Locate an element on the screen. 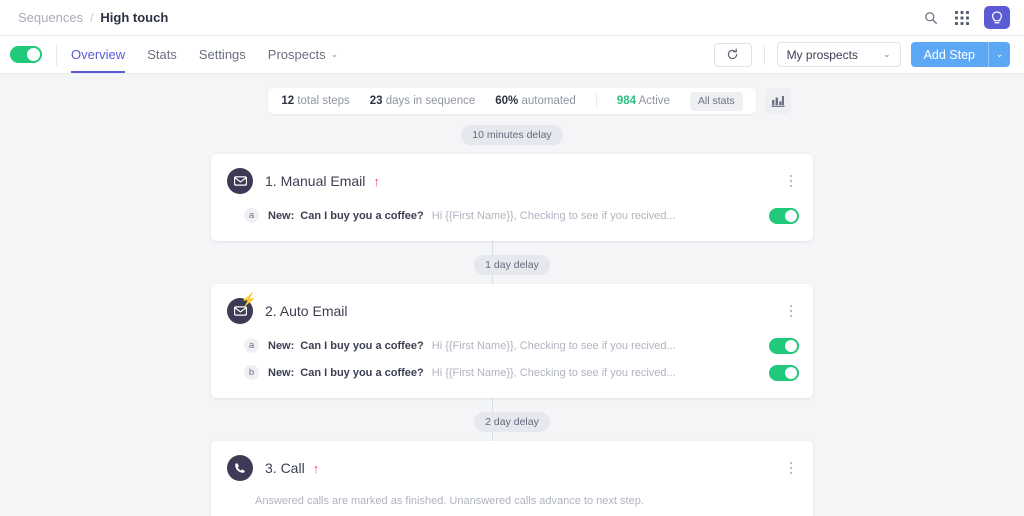 The height and width of the screenshot is (516, 1024). tab-overview-label: Overview is located at coordinates (98, 54).